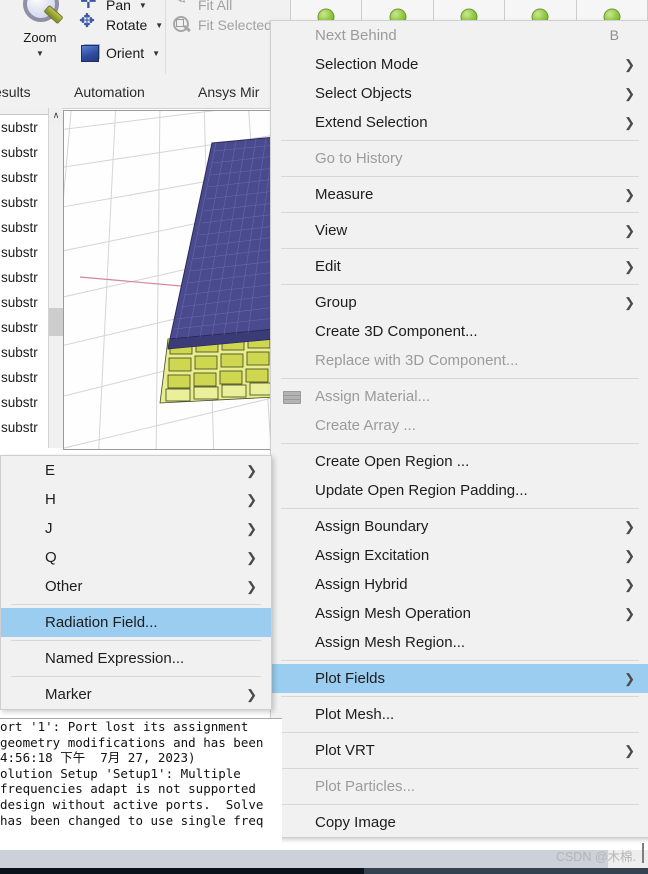  I want to click on ribbon-group-navigate: Zoom ▼ Pan ▼ Rotate ▼ Orient ▼, so click(83, 37).